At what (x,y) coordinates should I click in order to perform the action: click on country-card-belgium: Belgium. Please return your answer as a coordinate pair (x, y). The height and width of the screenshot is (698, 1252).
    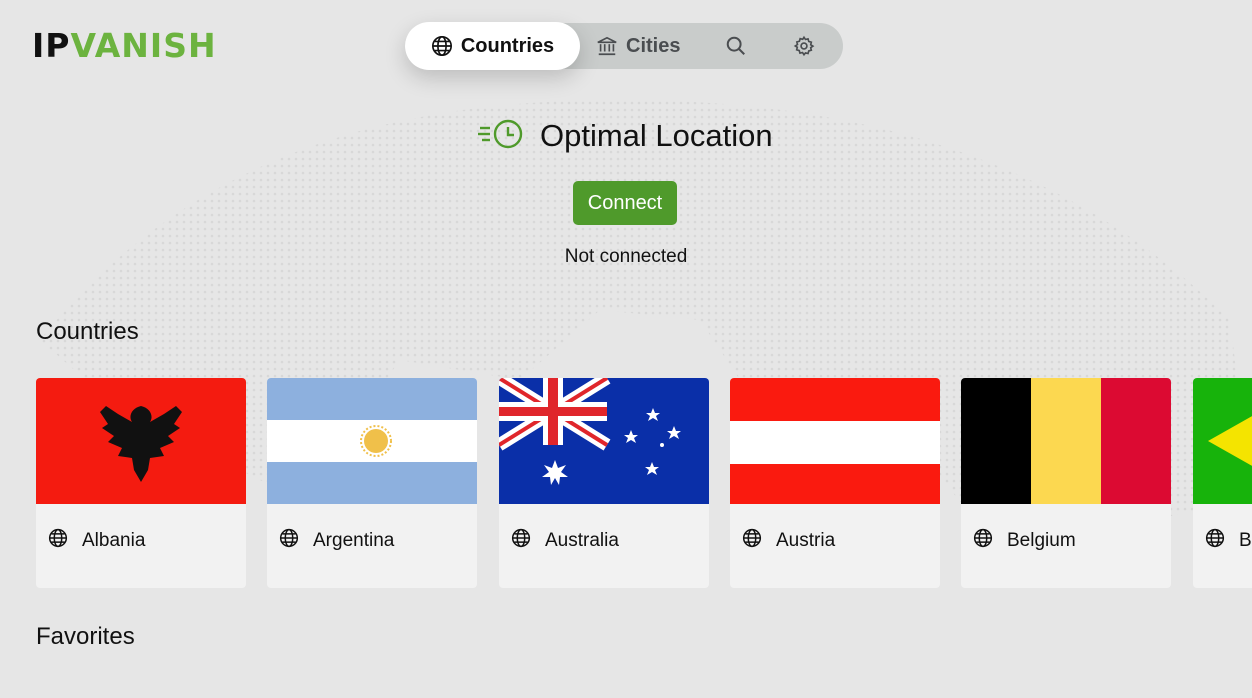
    Looking at the image, I should click on (1066, 483).